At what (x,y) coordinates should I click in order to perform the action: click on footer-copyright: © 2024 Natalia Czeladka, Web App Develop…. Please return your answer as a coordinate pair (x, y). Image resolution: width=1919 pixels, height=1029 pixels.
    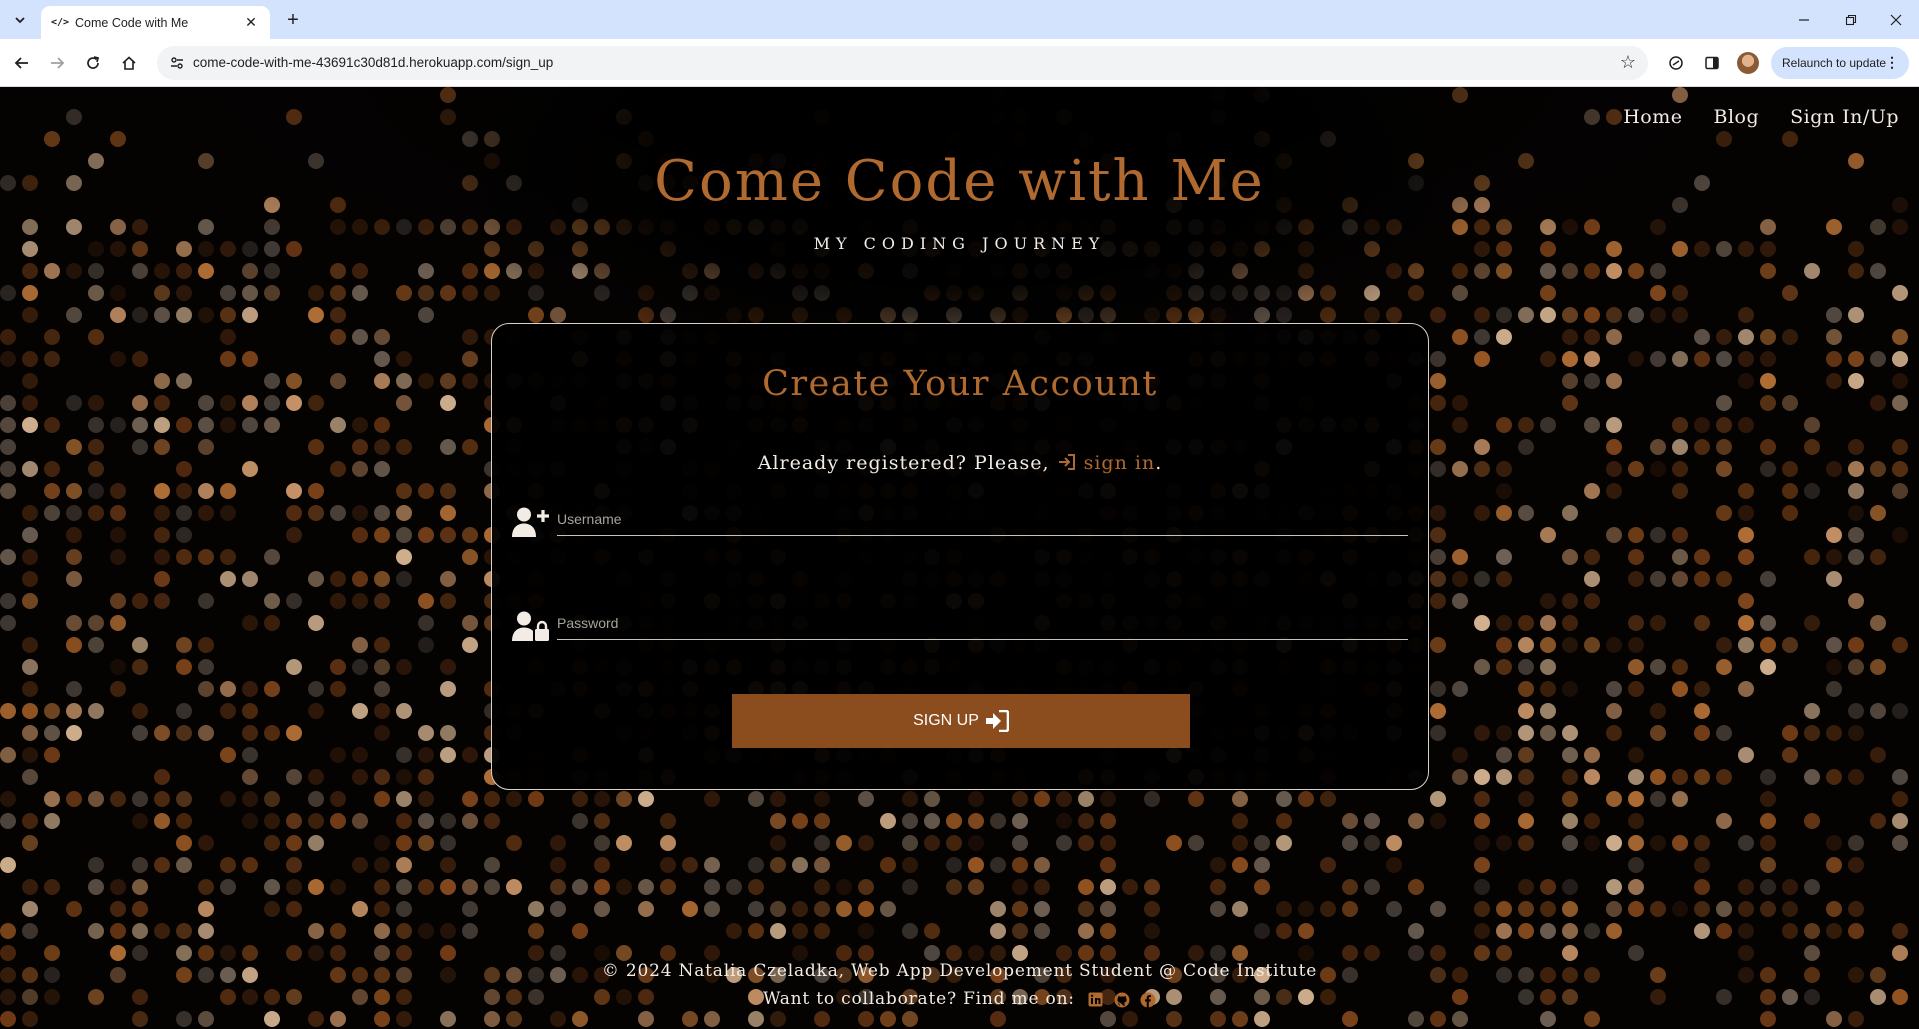
    Looking at the image, I should click on (959, 971).